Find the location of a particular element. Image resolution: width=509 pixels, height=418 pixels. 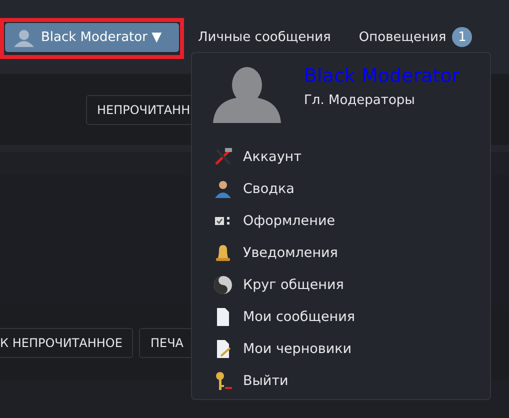

user-icon is located at coordinates (24, 37).